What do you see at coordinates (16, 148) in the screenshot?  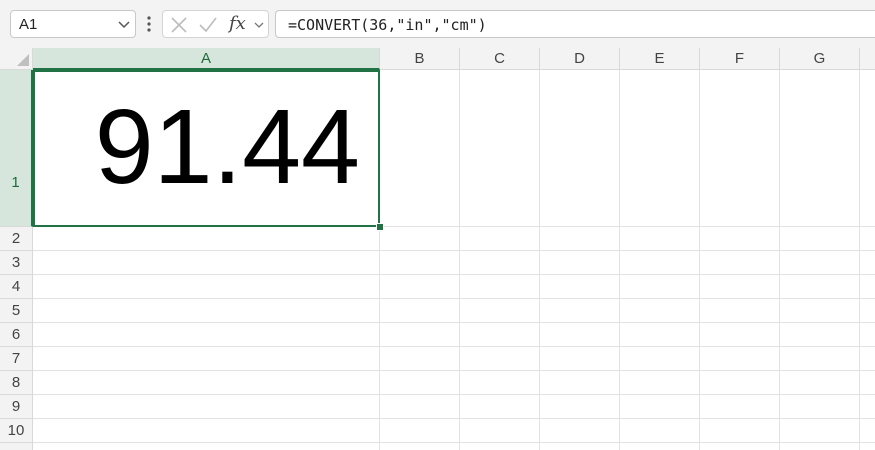 I see `row-header-1: 1` at bounding box center [16, 148].